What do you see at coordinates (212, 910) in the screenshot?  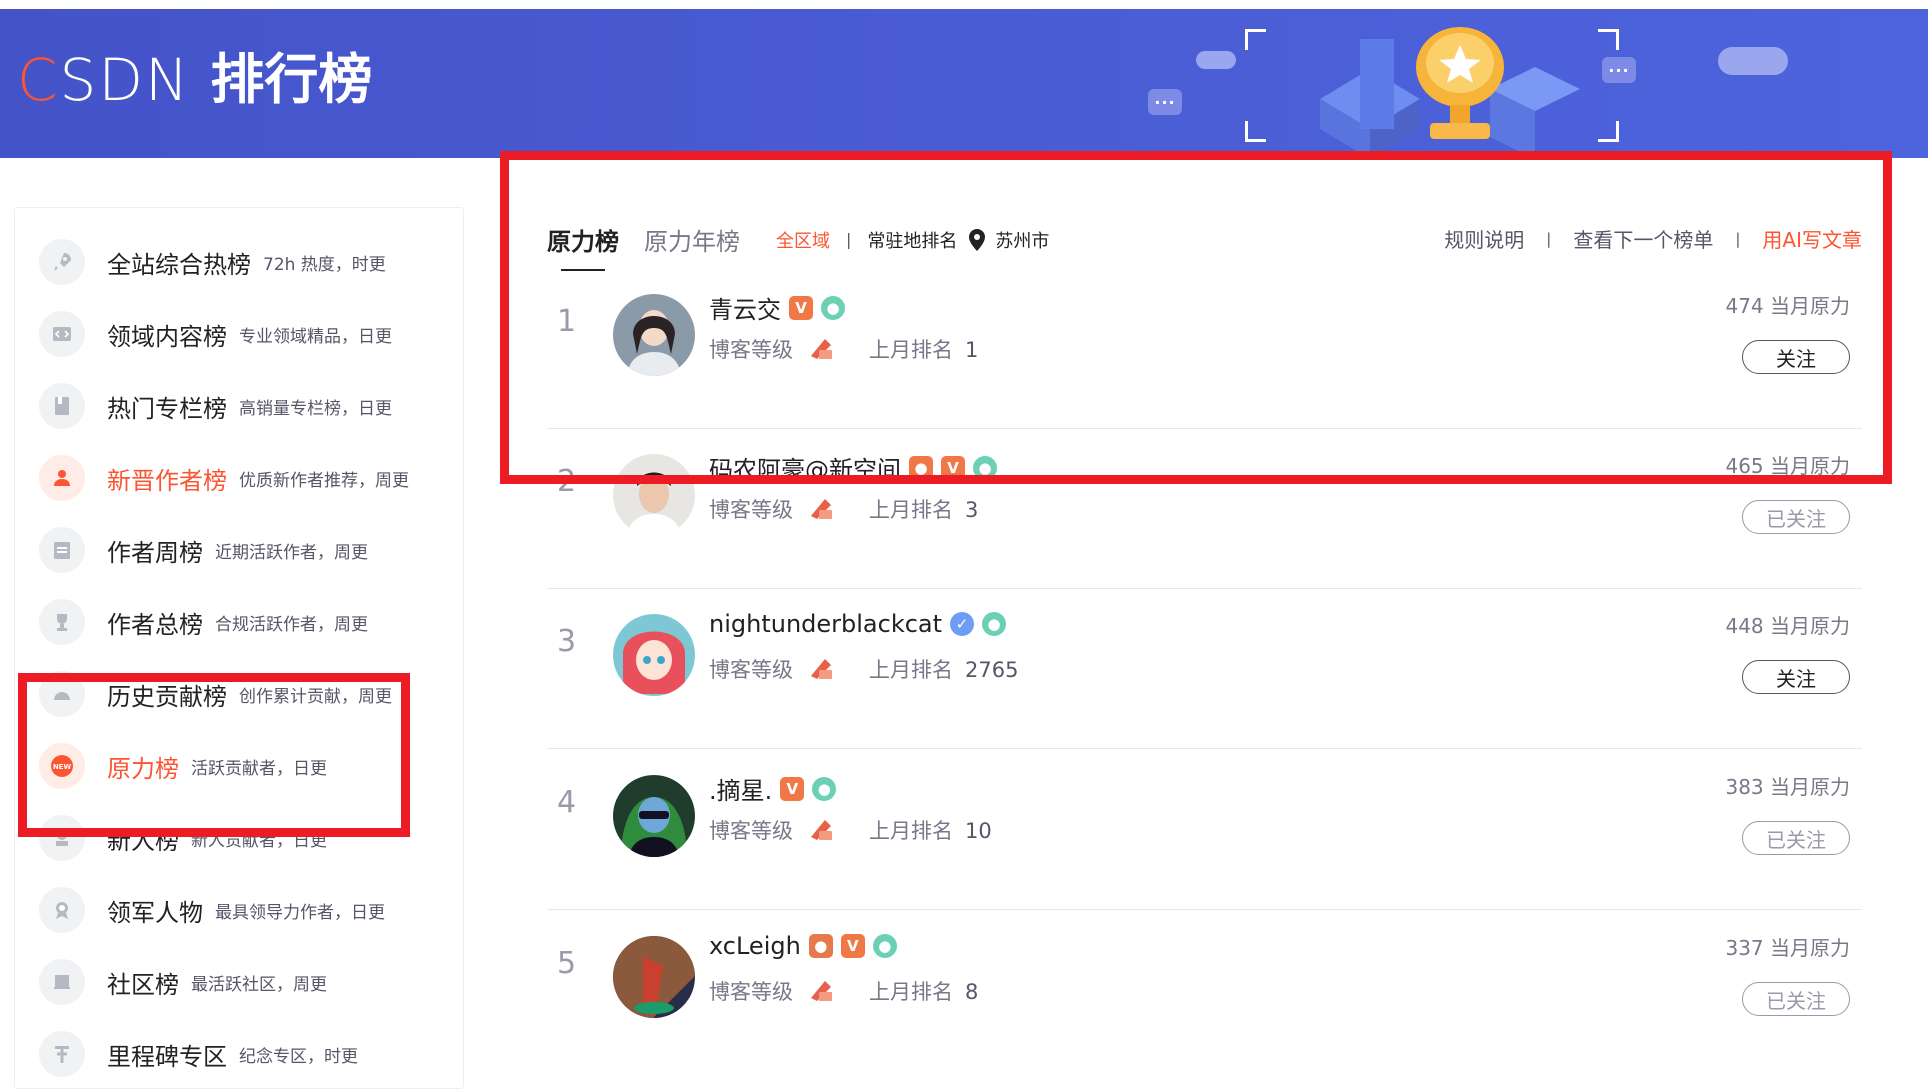 I see `sidebar-item-leader: 领军人物 最具领导力作者，日更` at bounding box center [212, 910].